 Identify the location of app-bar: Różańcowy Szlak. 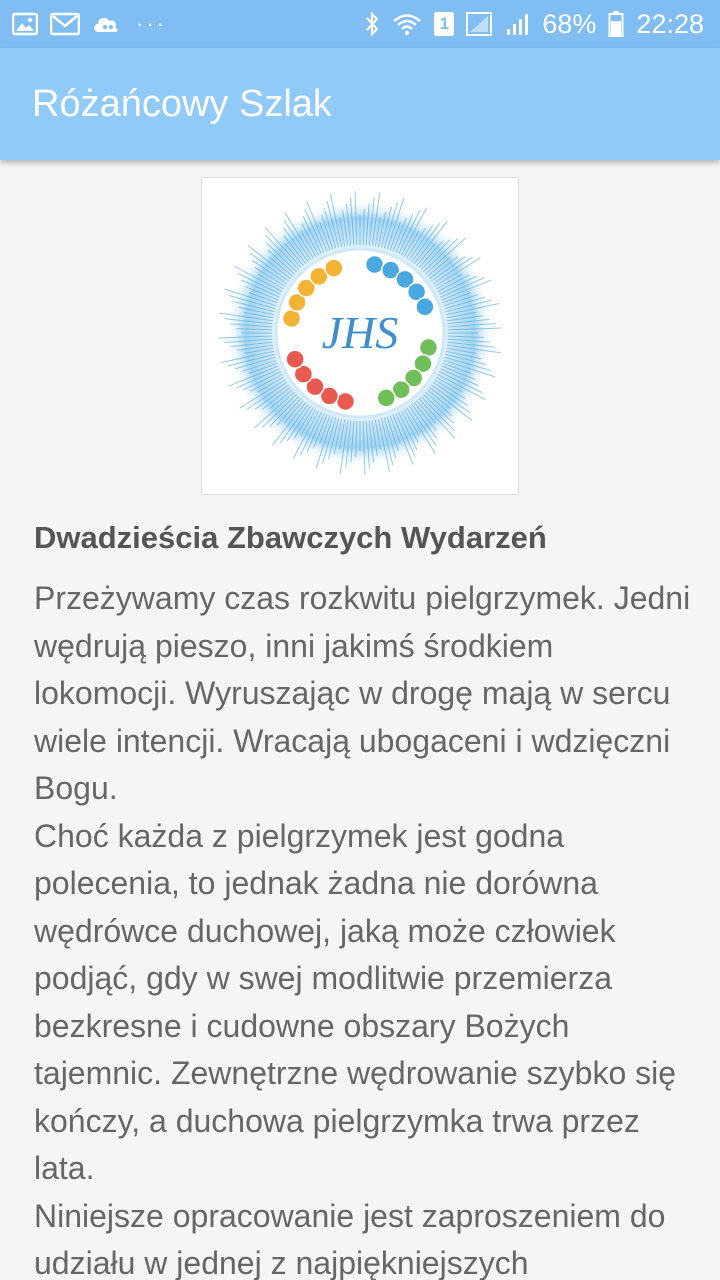
(360, 104).